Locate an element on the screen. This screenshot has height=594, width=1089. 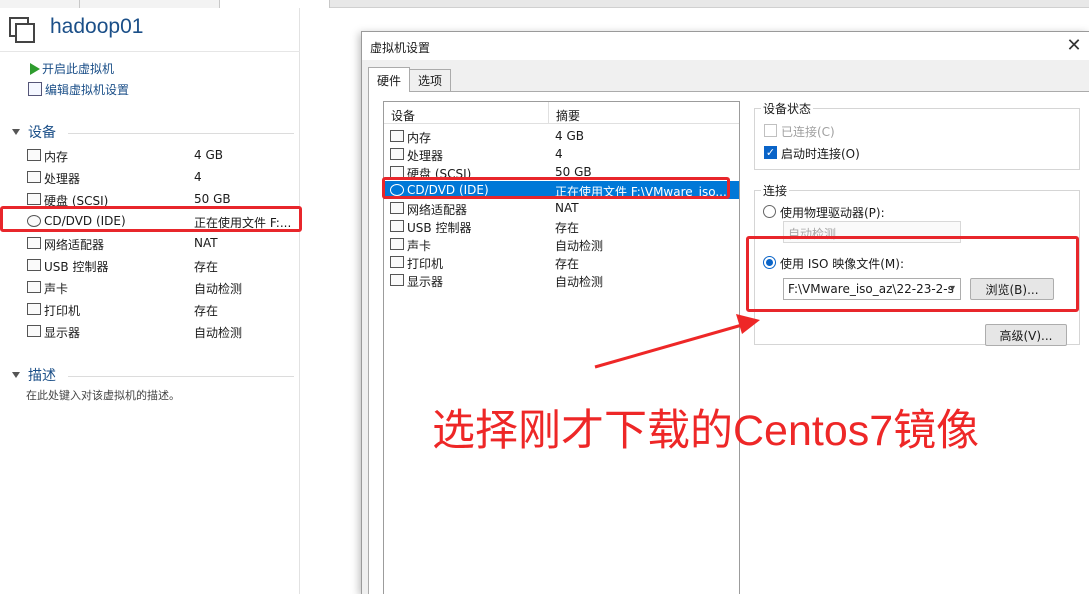
dialog-title: 虚拟机设置 is located at coordinates (400, 48).